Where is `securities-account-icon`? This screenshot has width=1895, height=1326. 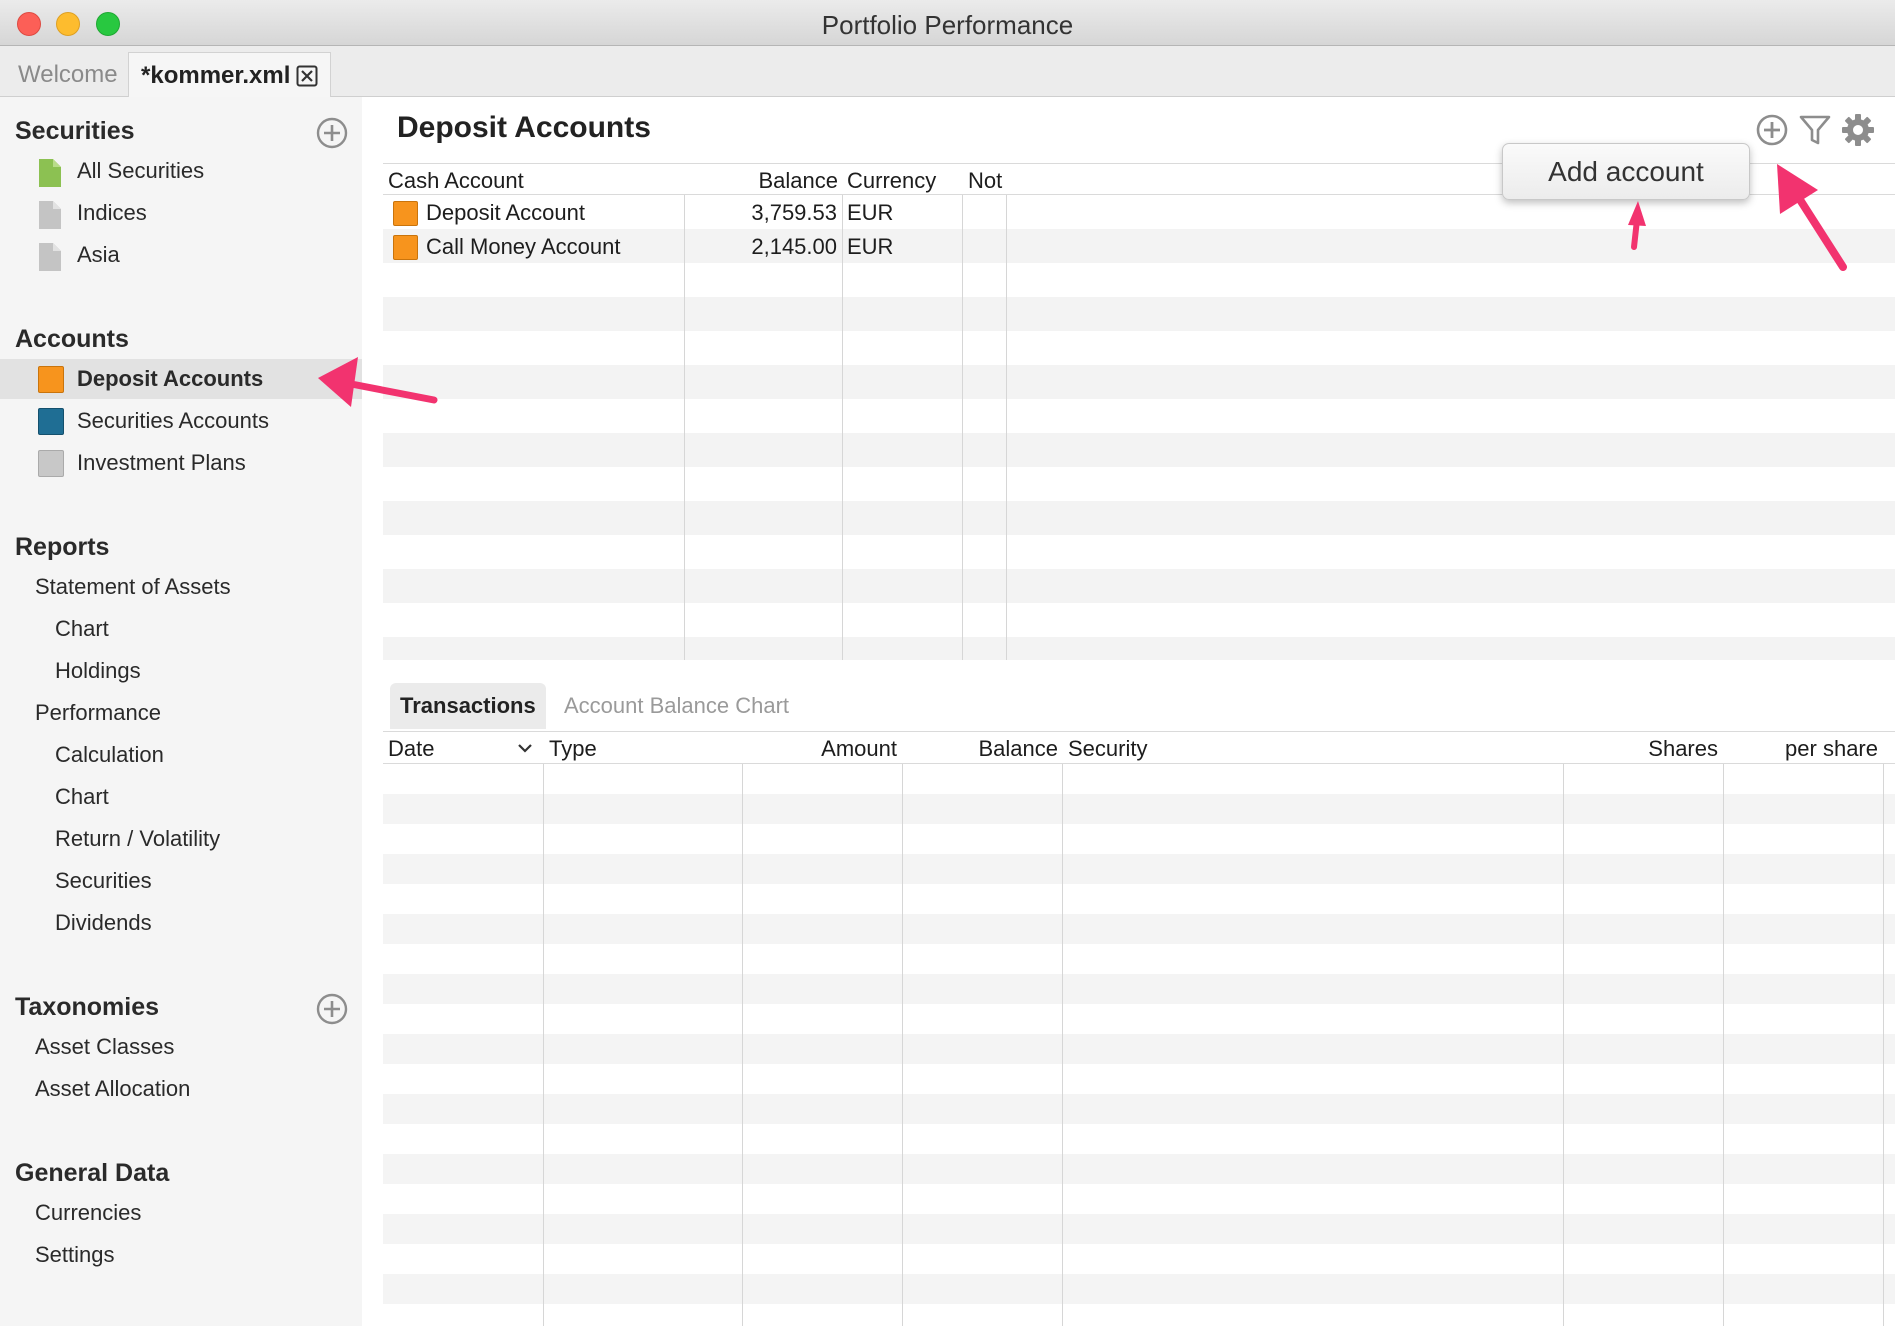 securities-account-icon is located at coordinates (51, 421).